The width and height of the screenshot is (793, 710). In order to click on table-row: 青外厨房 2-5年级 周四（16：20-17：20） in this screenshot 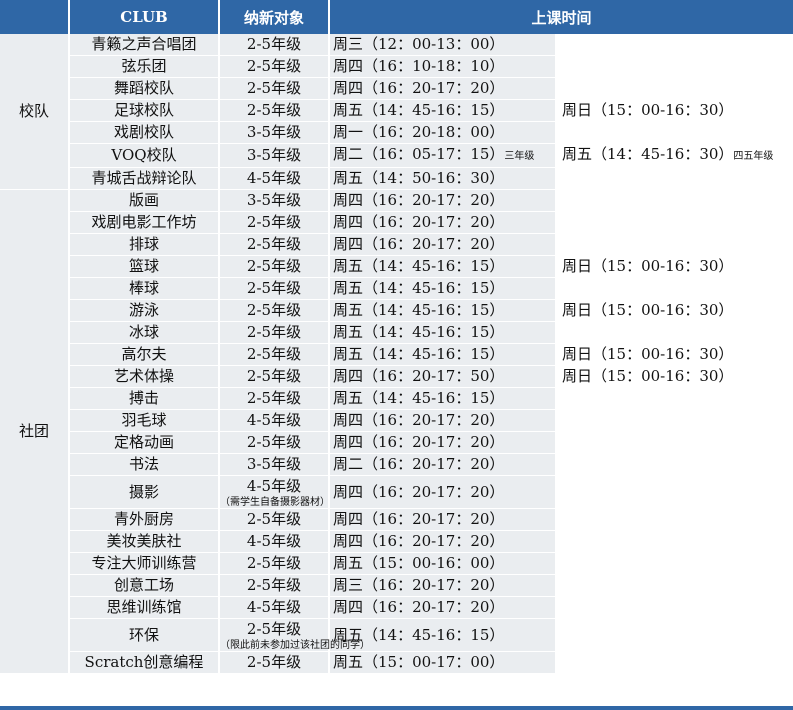, I will do `click(396, 520)`.